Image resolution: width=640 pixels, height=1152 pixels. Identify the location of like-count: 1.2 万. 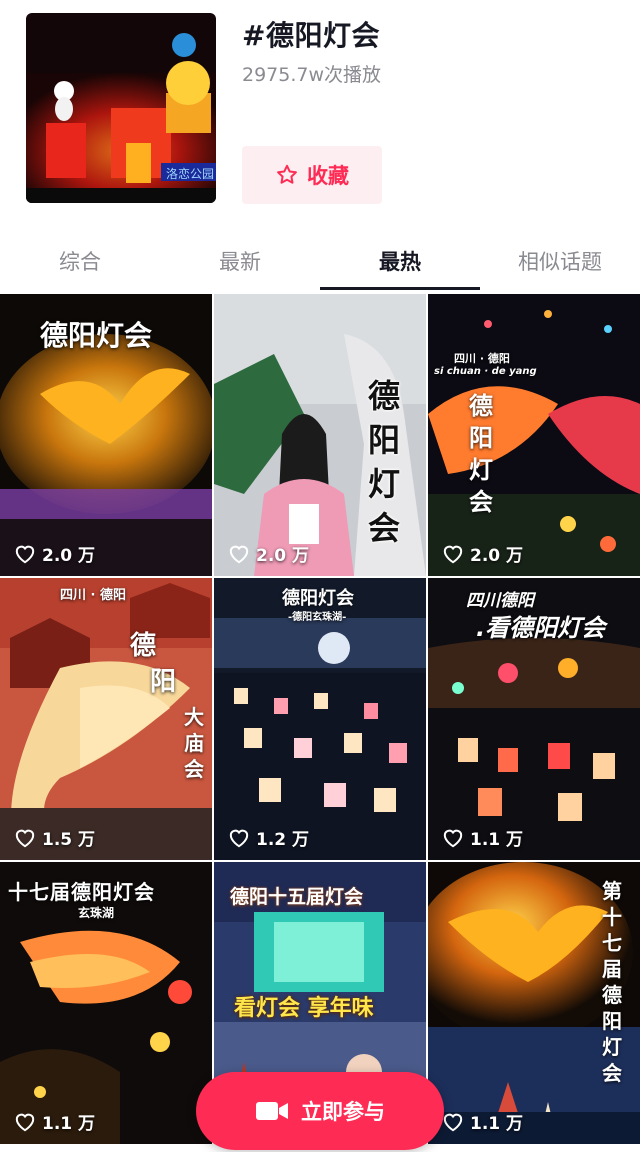
(268, 837).